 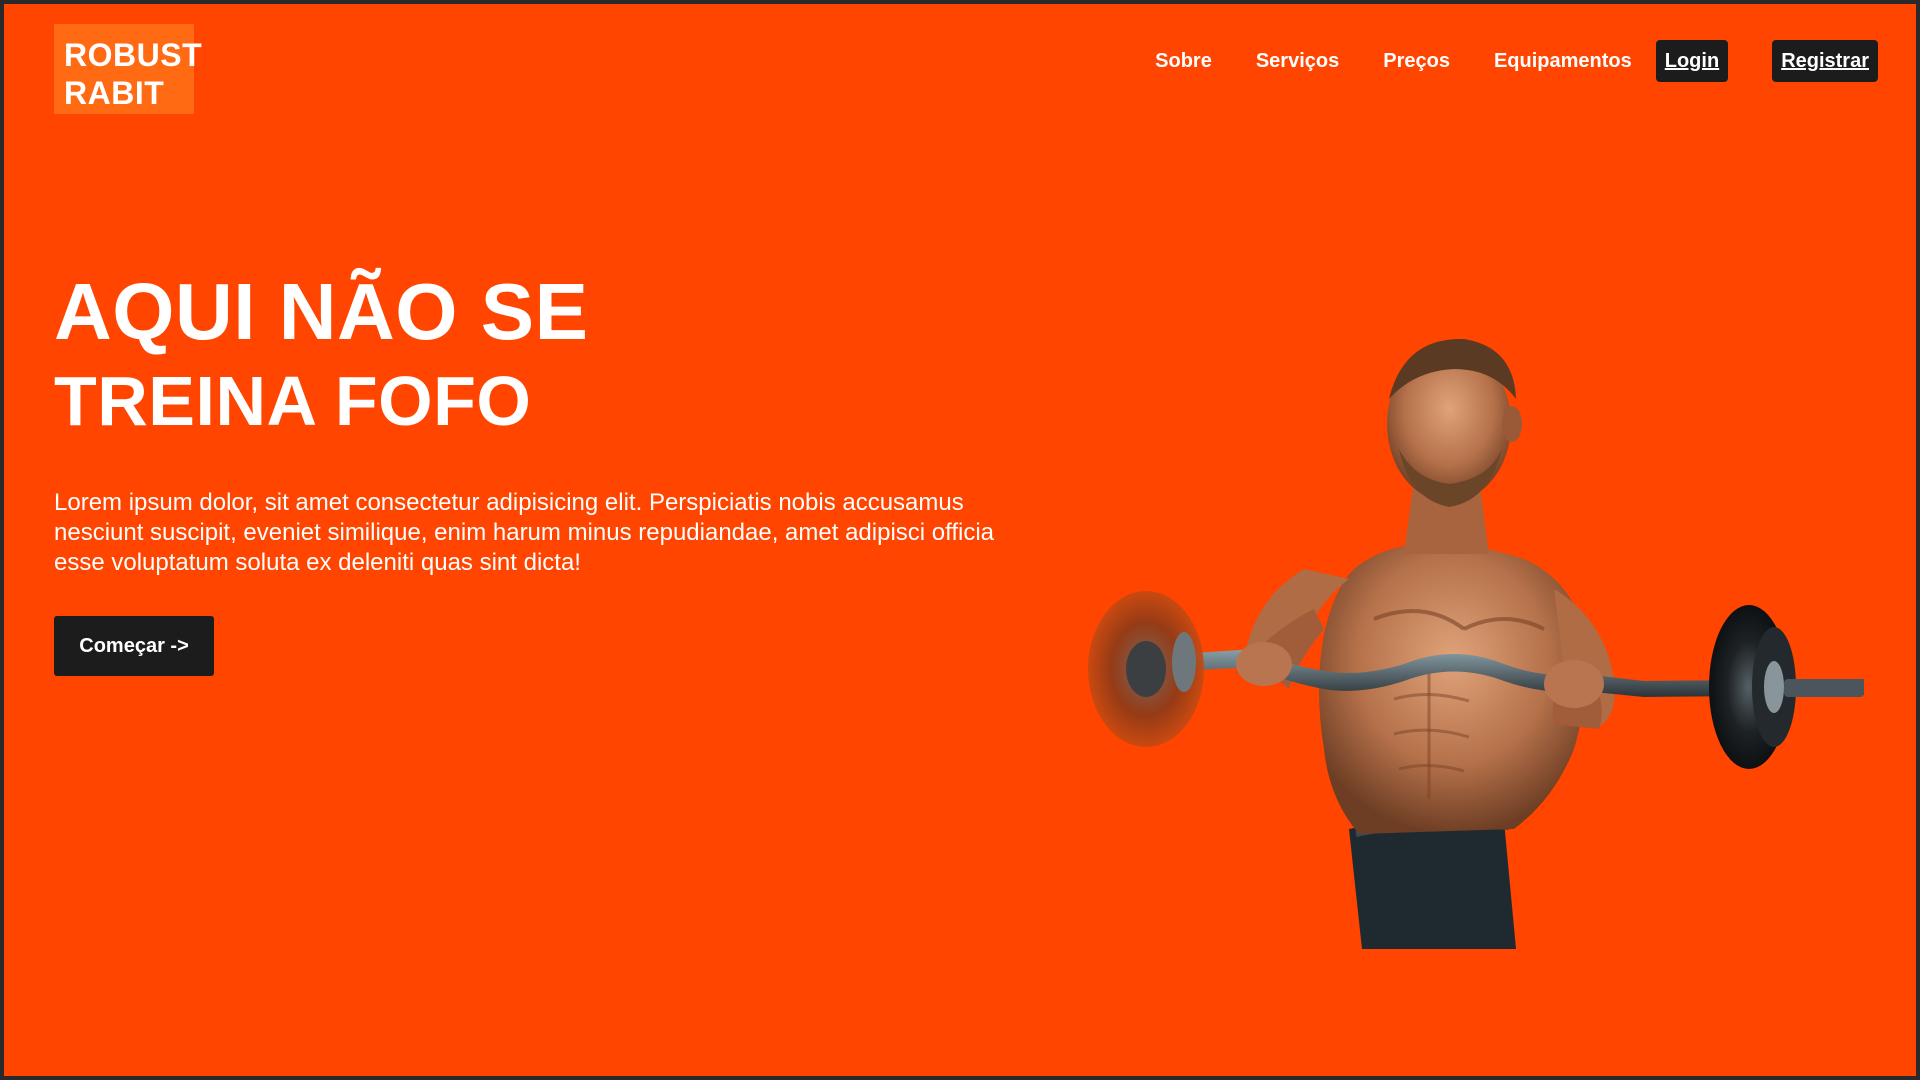 What do you see at coordinates (1416, 61) in the screenshot?
I see `nav-link-precos: Preços` at bounding box center [1416, 61].